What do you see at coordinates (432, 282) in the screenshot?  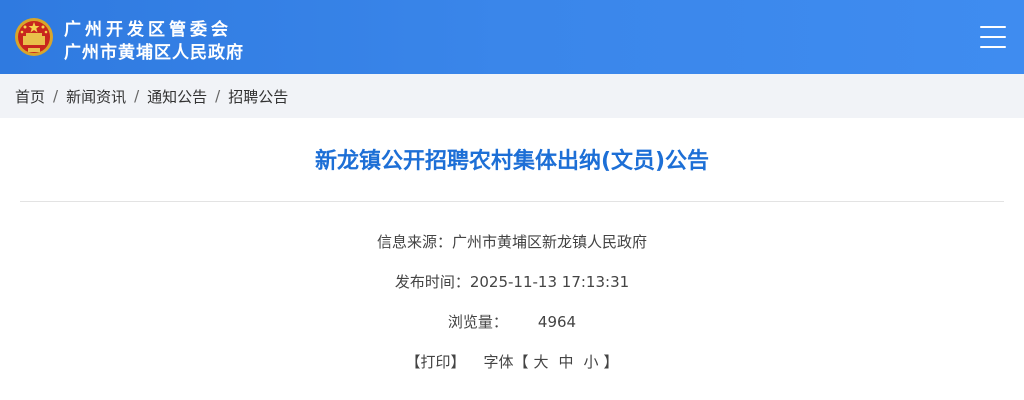 I see `publish-time-label: 发布时间：` at bounding box center [432, 282].